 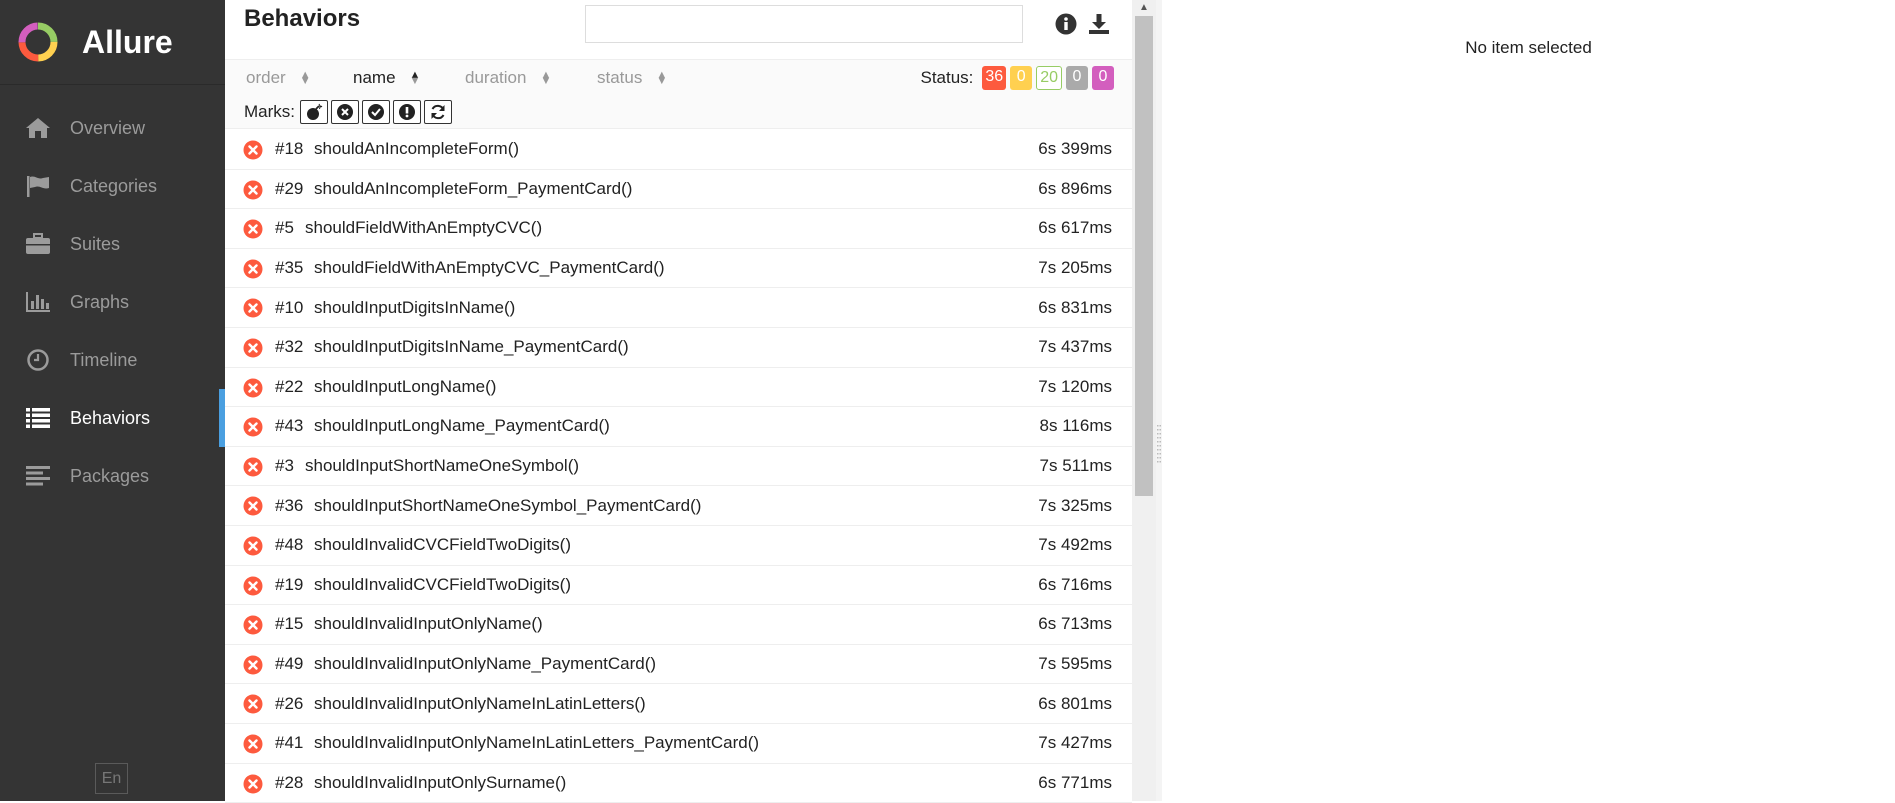 What do you see at coordinates (1075, 545) in the screenshot?
I see `test-duration: 7s 492ms` at bounding box center [1075, 545].